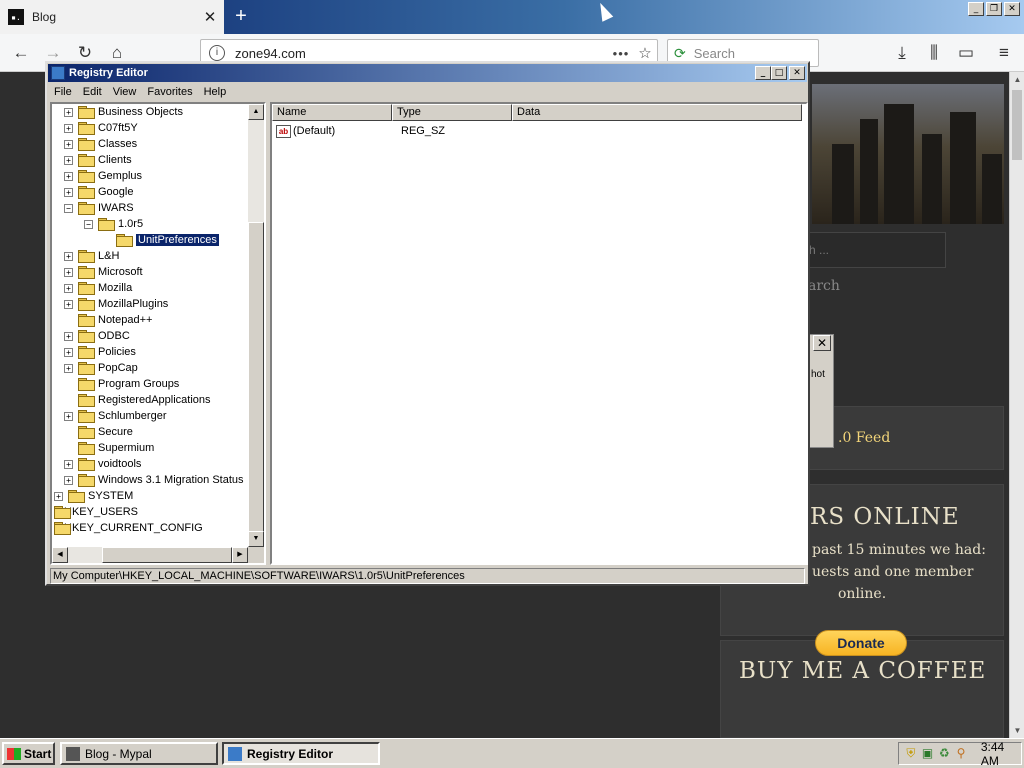 The height and width of the screenshot is (768, 1024). Describe the element at coordinates (210, 17) in the screenshot. I see `tab-close-icon: ✕` at that location.